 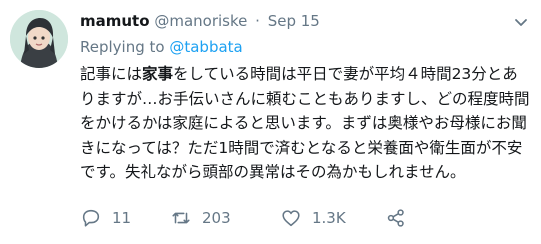 What do you see at coordinates (122, 218) in the screenshot?
I see `reply-count: 11` at bounding box center [122, 218].